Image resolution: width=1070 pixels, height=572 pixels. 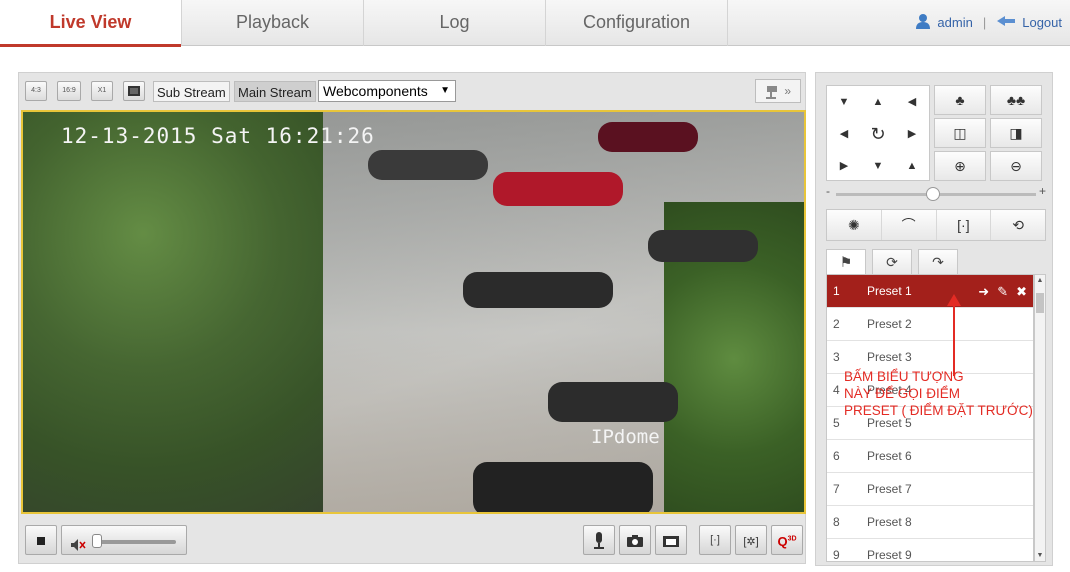 I want to click on arrow-up-right-icon: ▶, so click(x=844, y=166).